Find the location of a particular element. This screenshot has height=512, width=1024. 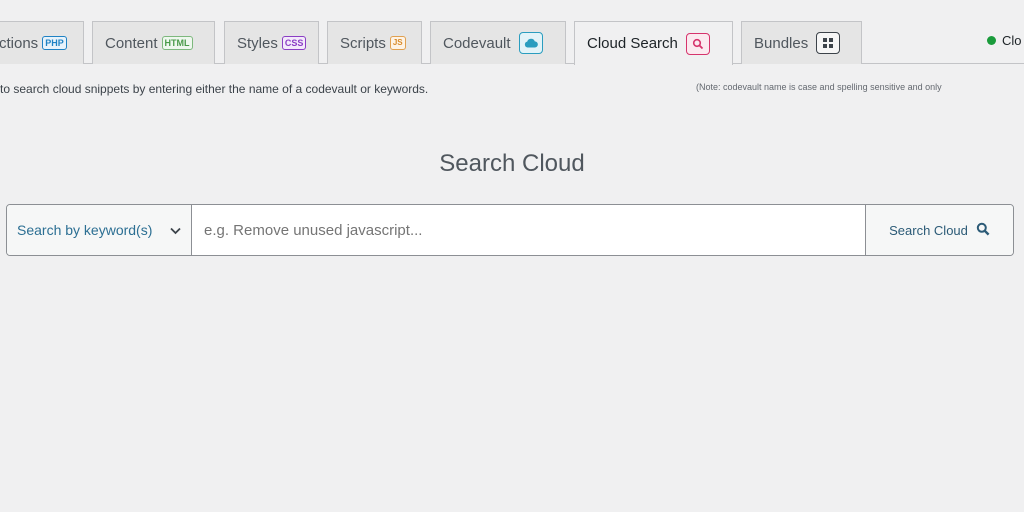

tab-label: Cloud Search is located at coordinates (632, 43).